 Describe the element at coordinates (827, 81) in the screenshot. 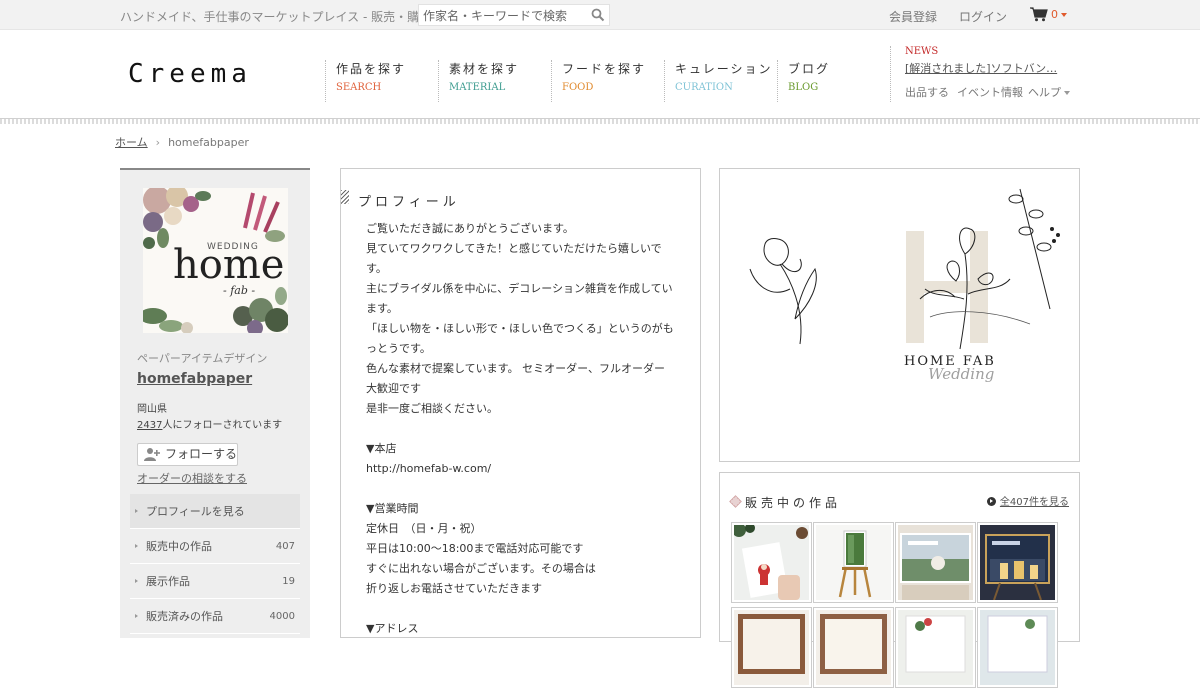

I see `nav-blog: ブログ BLOG` at that location.